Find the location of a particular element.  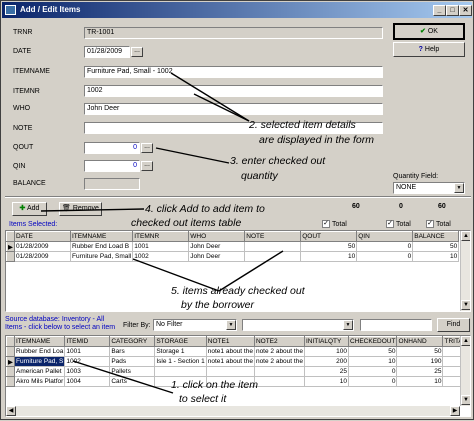

annotation-3-line2: quantity is located at coordinates (259, 176).